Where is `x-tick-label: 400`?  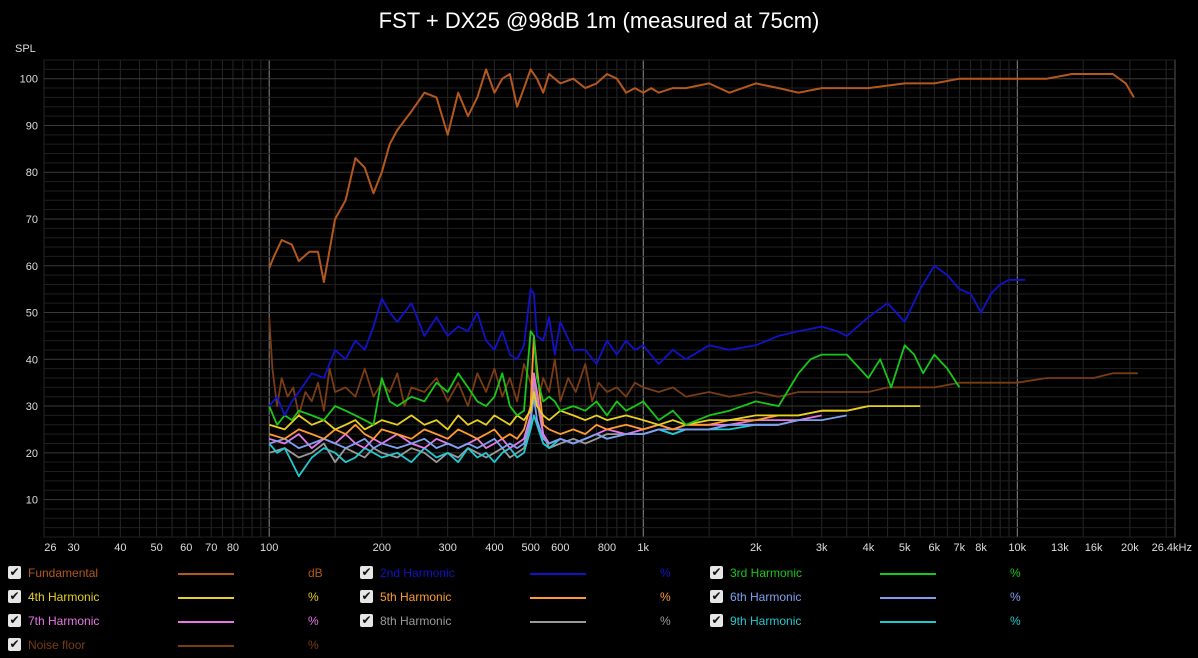
x-tick-label: 400 is located at coordinates (494, 548).